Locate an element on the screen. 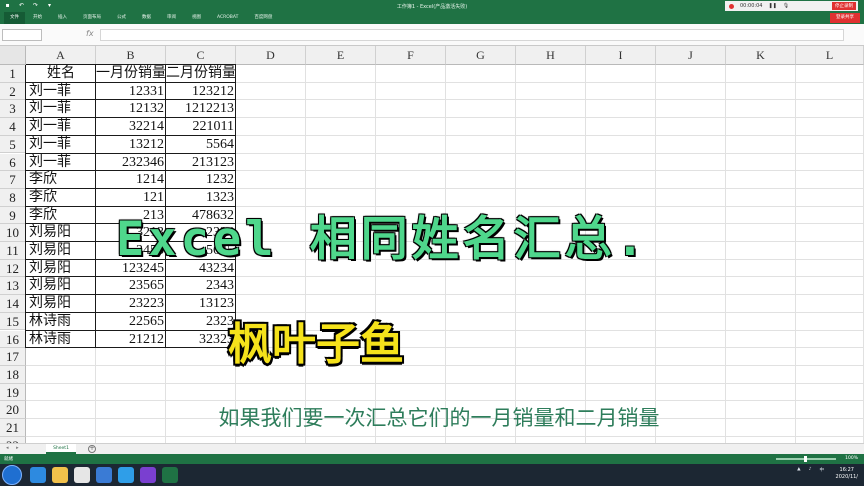 The height and width of the screenshot is (486, 864). select-all-corner is located at coordinates (13, 55).